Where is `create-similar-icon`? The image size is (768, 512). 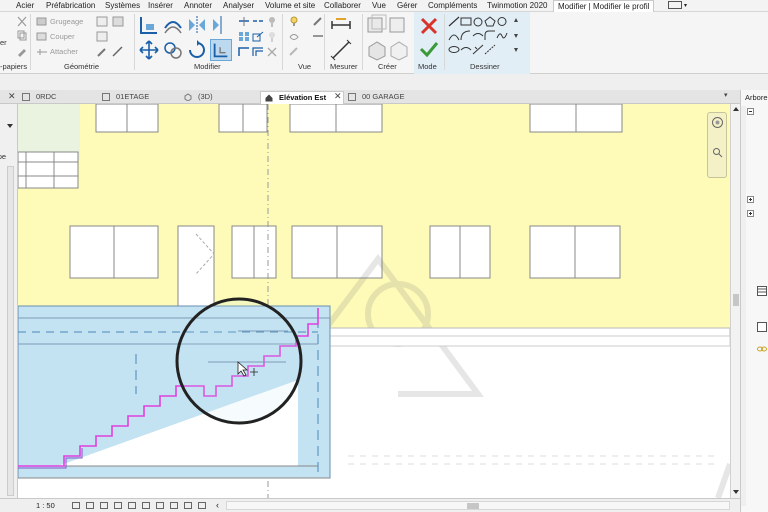 create-similar-icon is located at coordinates (377, 25).